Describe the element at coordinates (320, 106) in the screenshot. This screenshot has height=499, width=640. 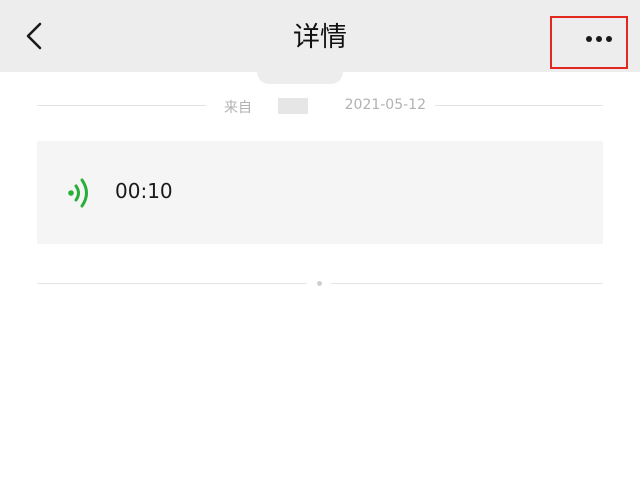
I see `source-info: 来自 2021-05-12` at that location.